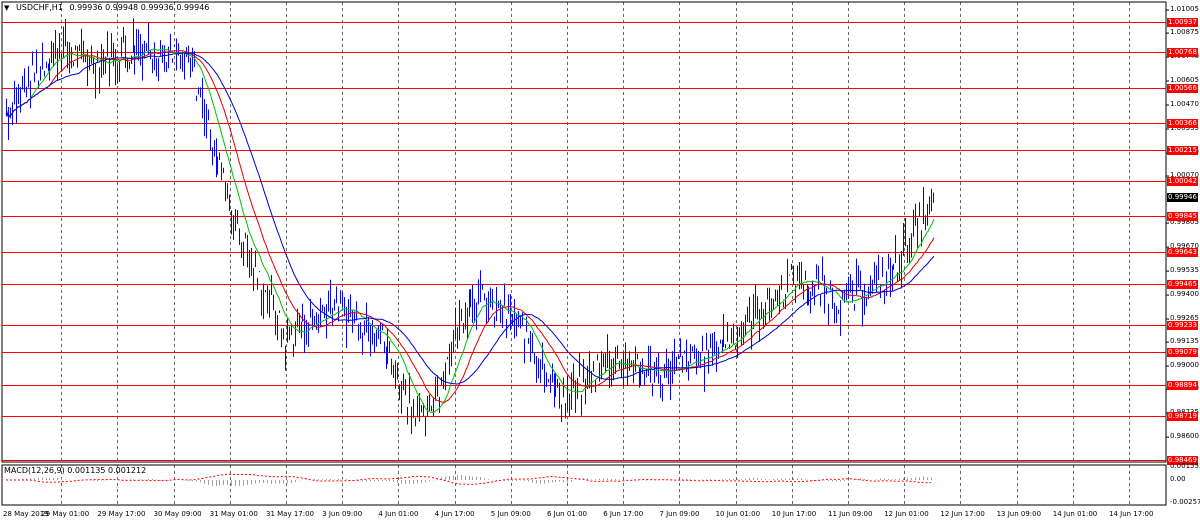 Image resolution: width=1200 pixels, height=523 pixels. I want to click on price-tick-label: 1.01005, so click(1184, 8).